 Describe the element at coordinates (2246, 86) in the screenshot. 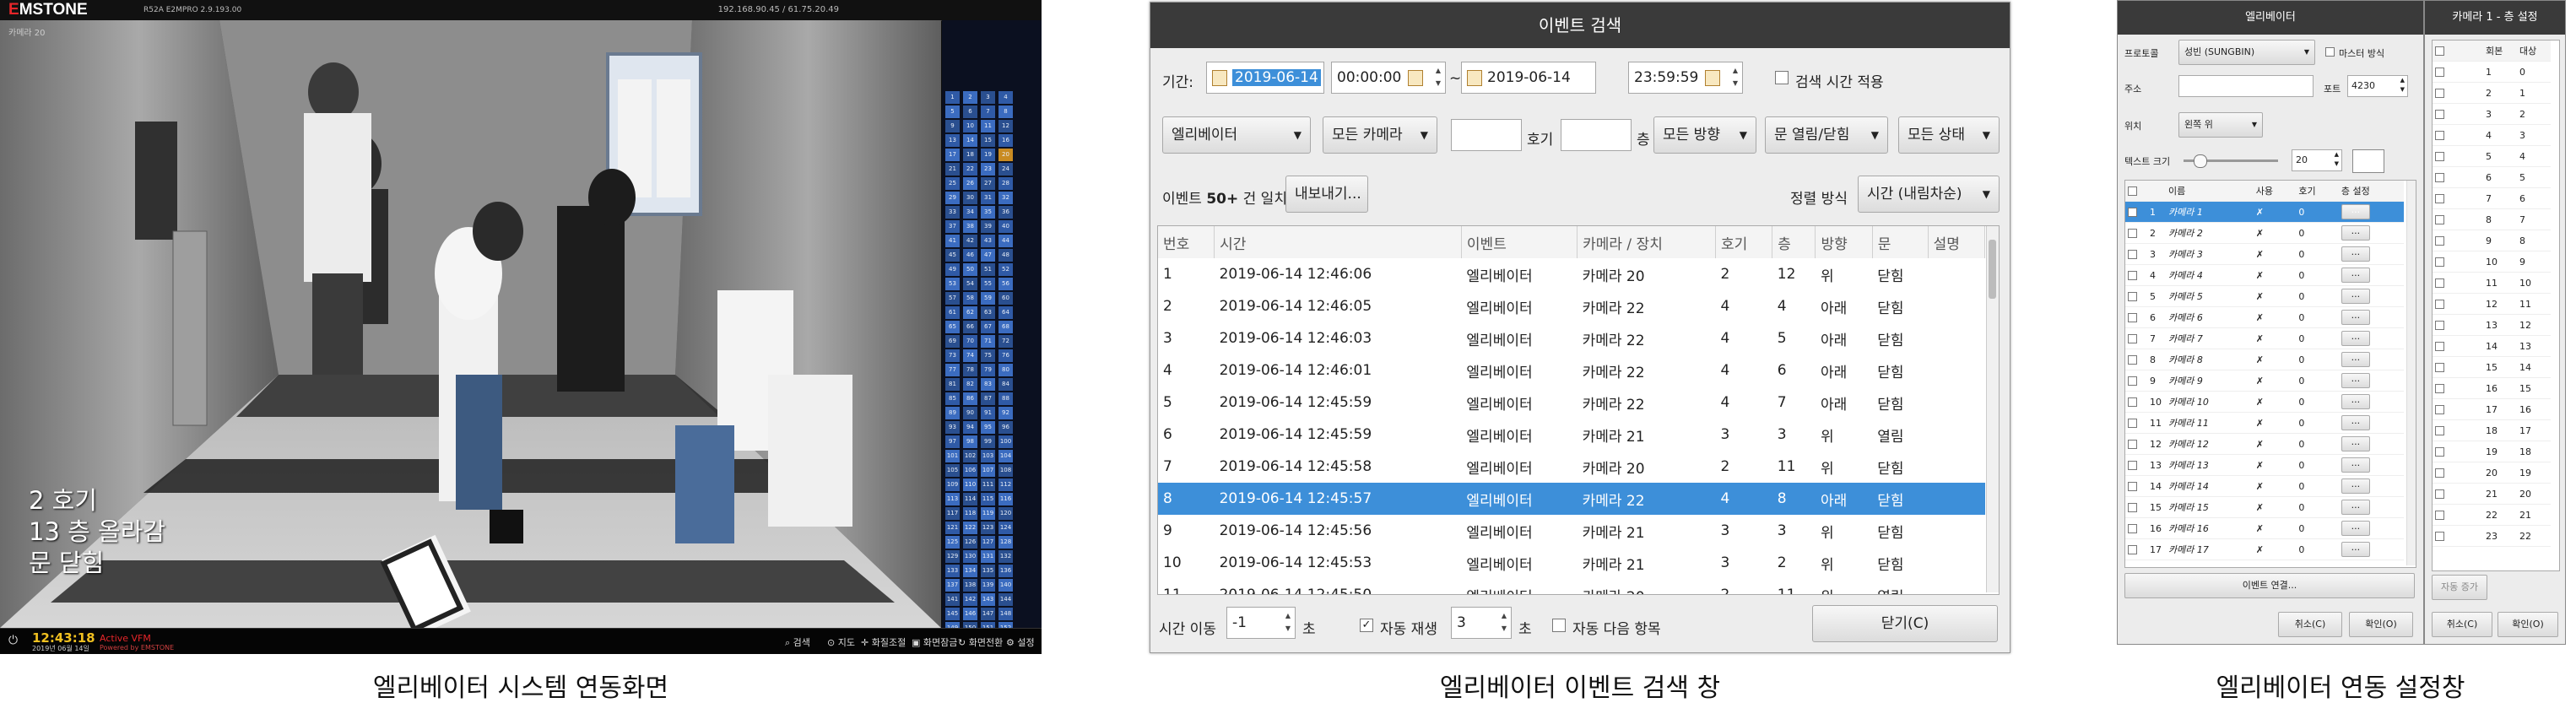

I see `address-input` at that location.